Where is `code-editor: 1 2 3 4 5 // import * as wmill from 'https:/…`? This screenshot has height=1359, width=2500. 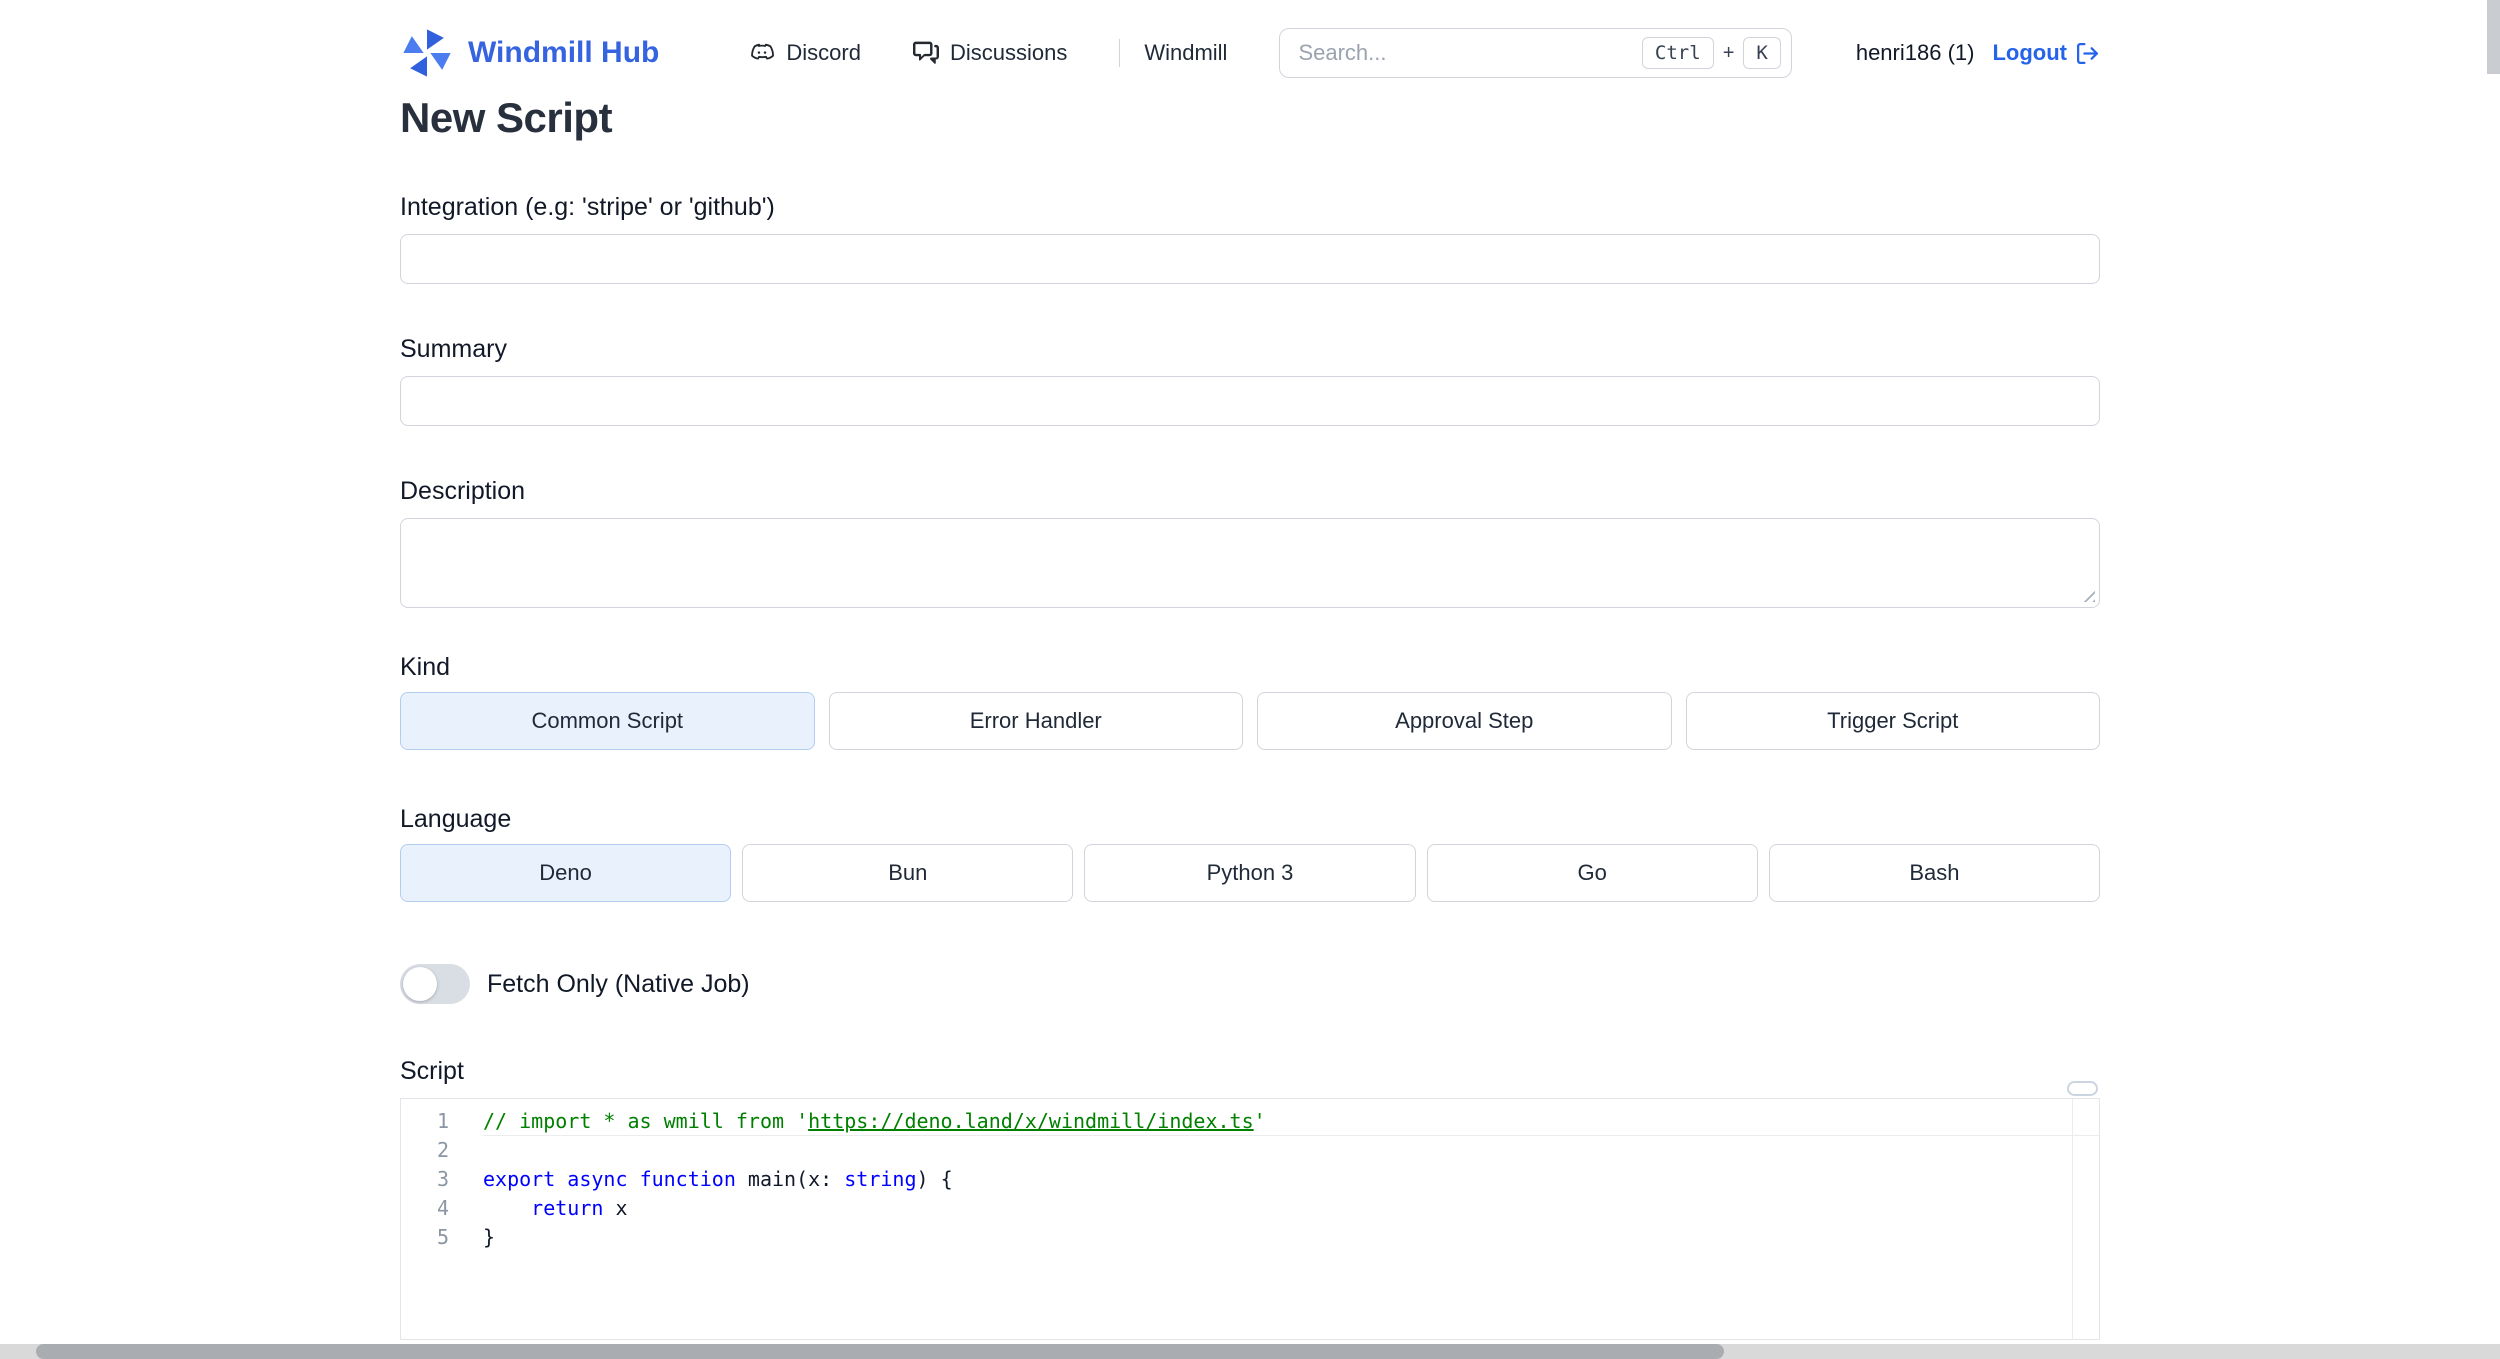
code-editor: 1 2 3 4 5 // import * as wmill from 'https:/… is located at coordinates (1250, 1219).